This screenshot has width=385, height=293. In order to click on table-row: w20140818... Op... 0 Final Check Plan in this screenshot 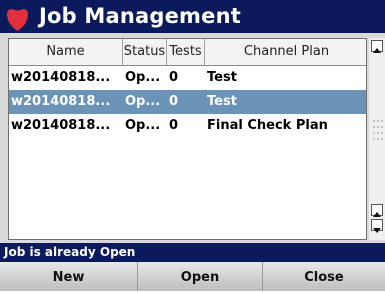, I will do `click(187, 126)`.